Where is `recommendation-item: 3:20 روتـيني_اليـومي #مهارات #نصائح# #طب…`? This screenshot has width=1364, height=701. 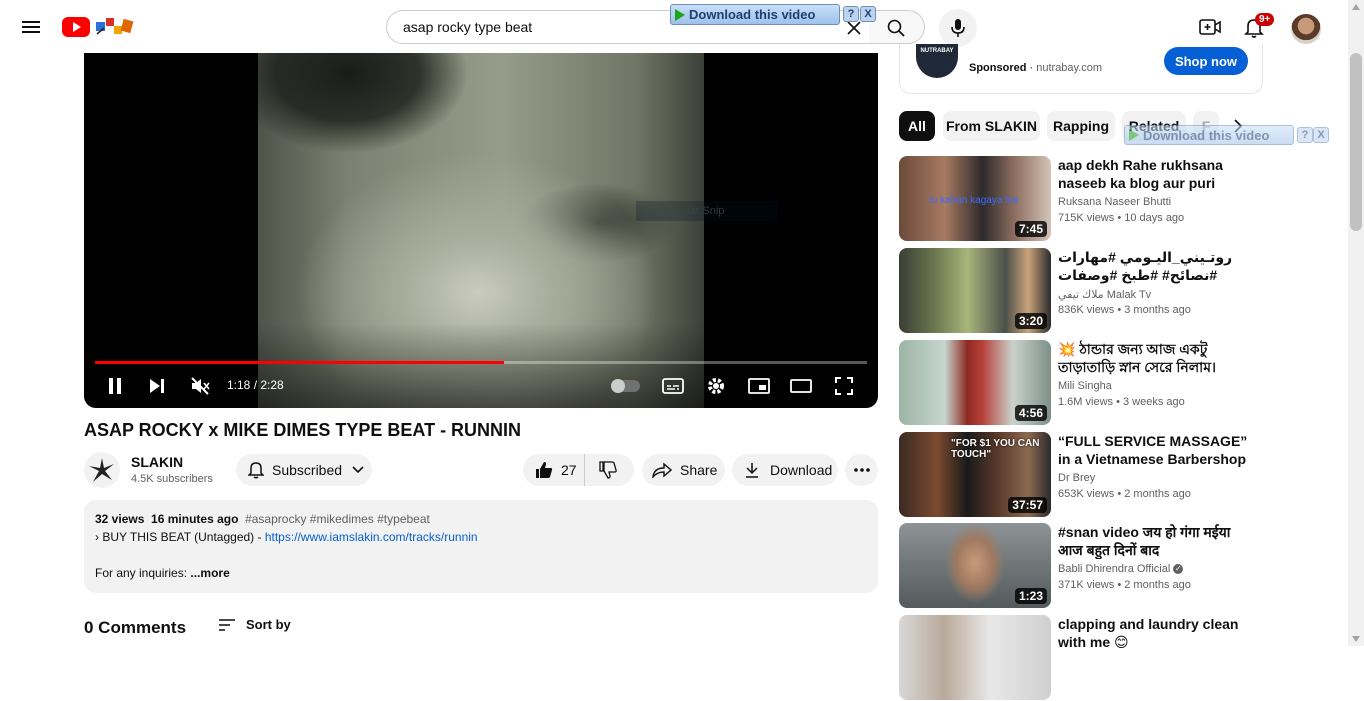
recommendation-item: 3:20 روتـيني_اليـومي #مهارات #نصائح# #طب… is located at coordinates (1119, 291).